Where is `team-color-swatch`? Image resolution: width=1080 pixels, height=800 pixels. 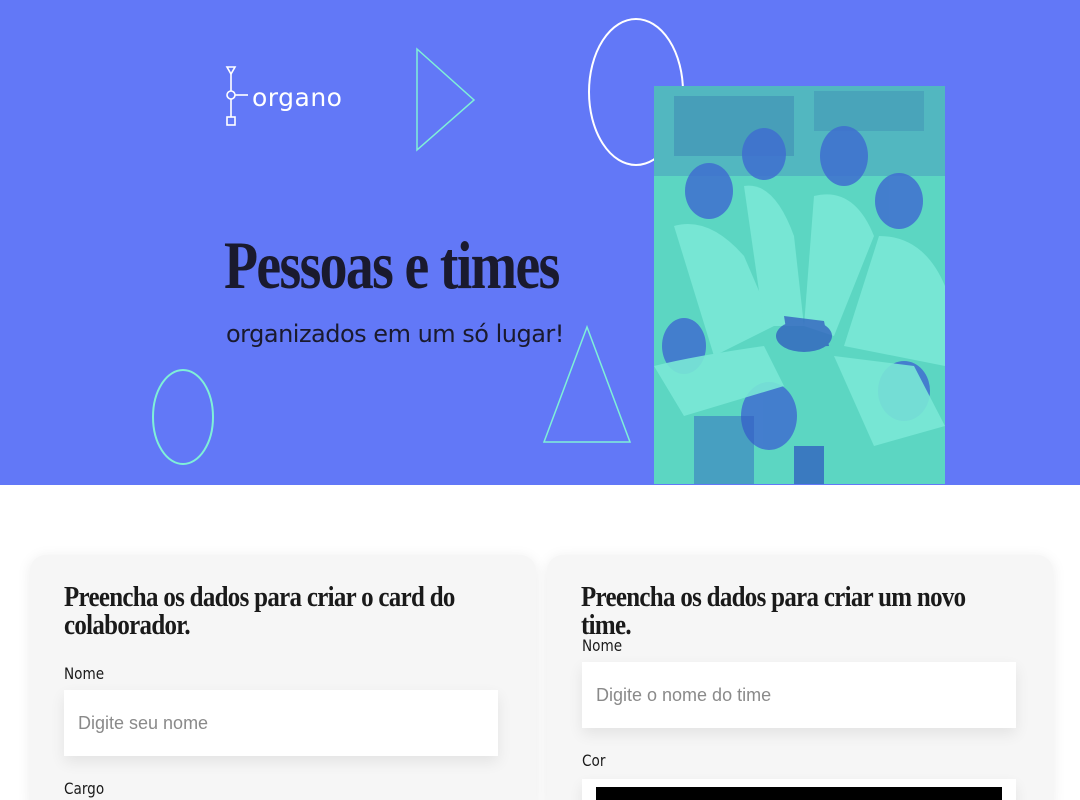
team-color-swatch is located at coordinates (799, 793).